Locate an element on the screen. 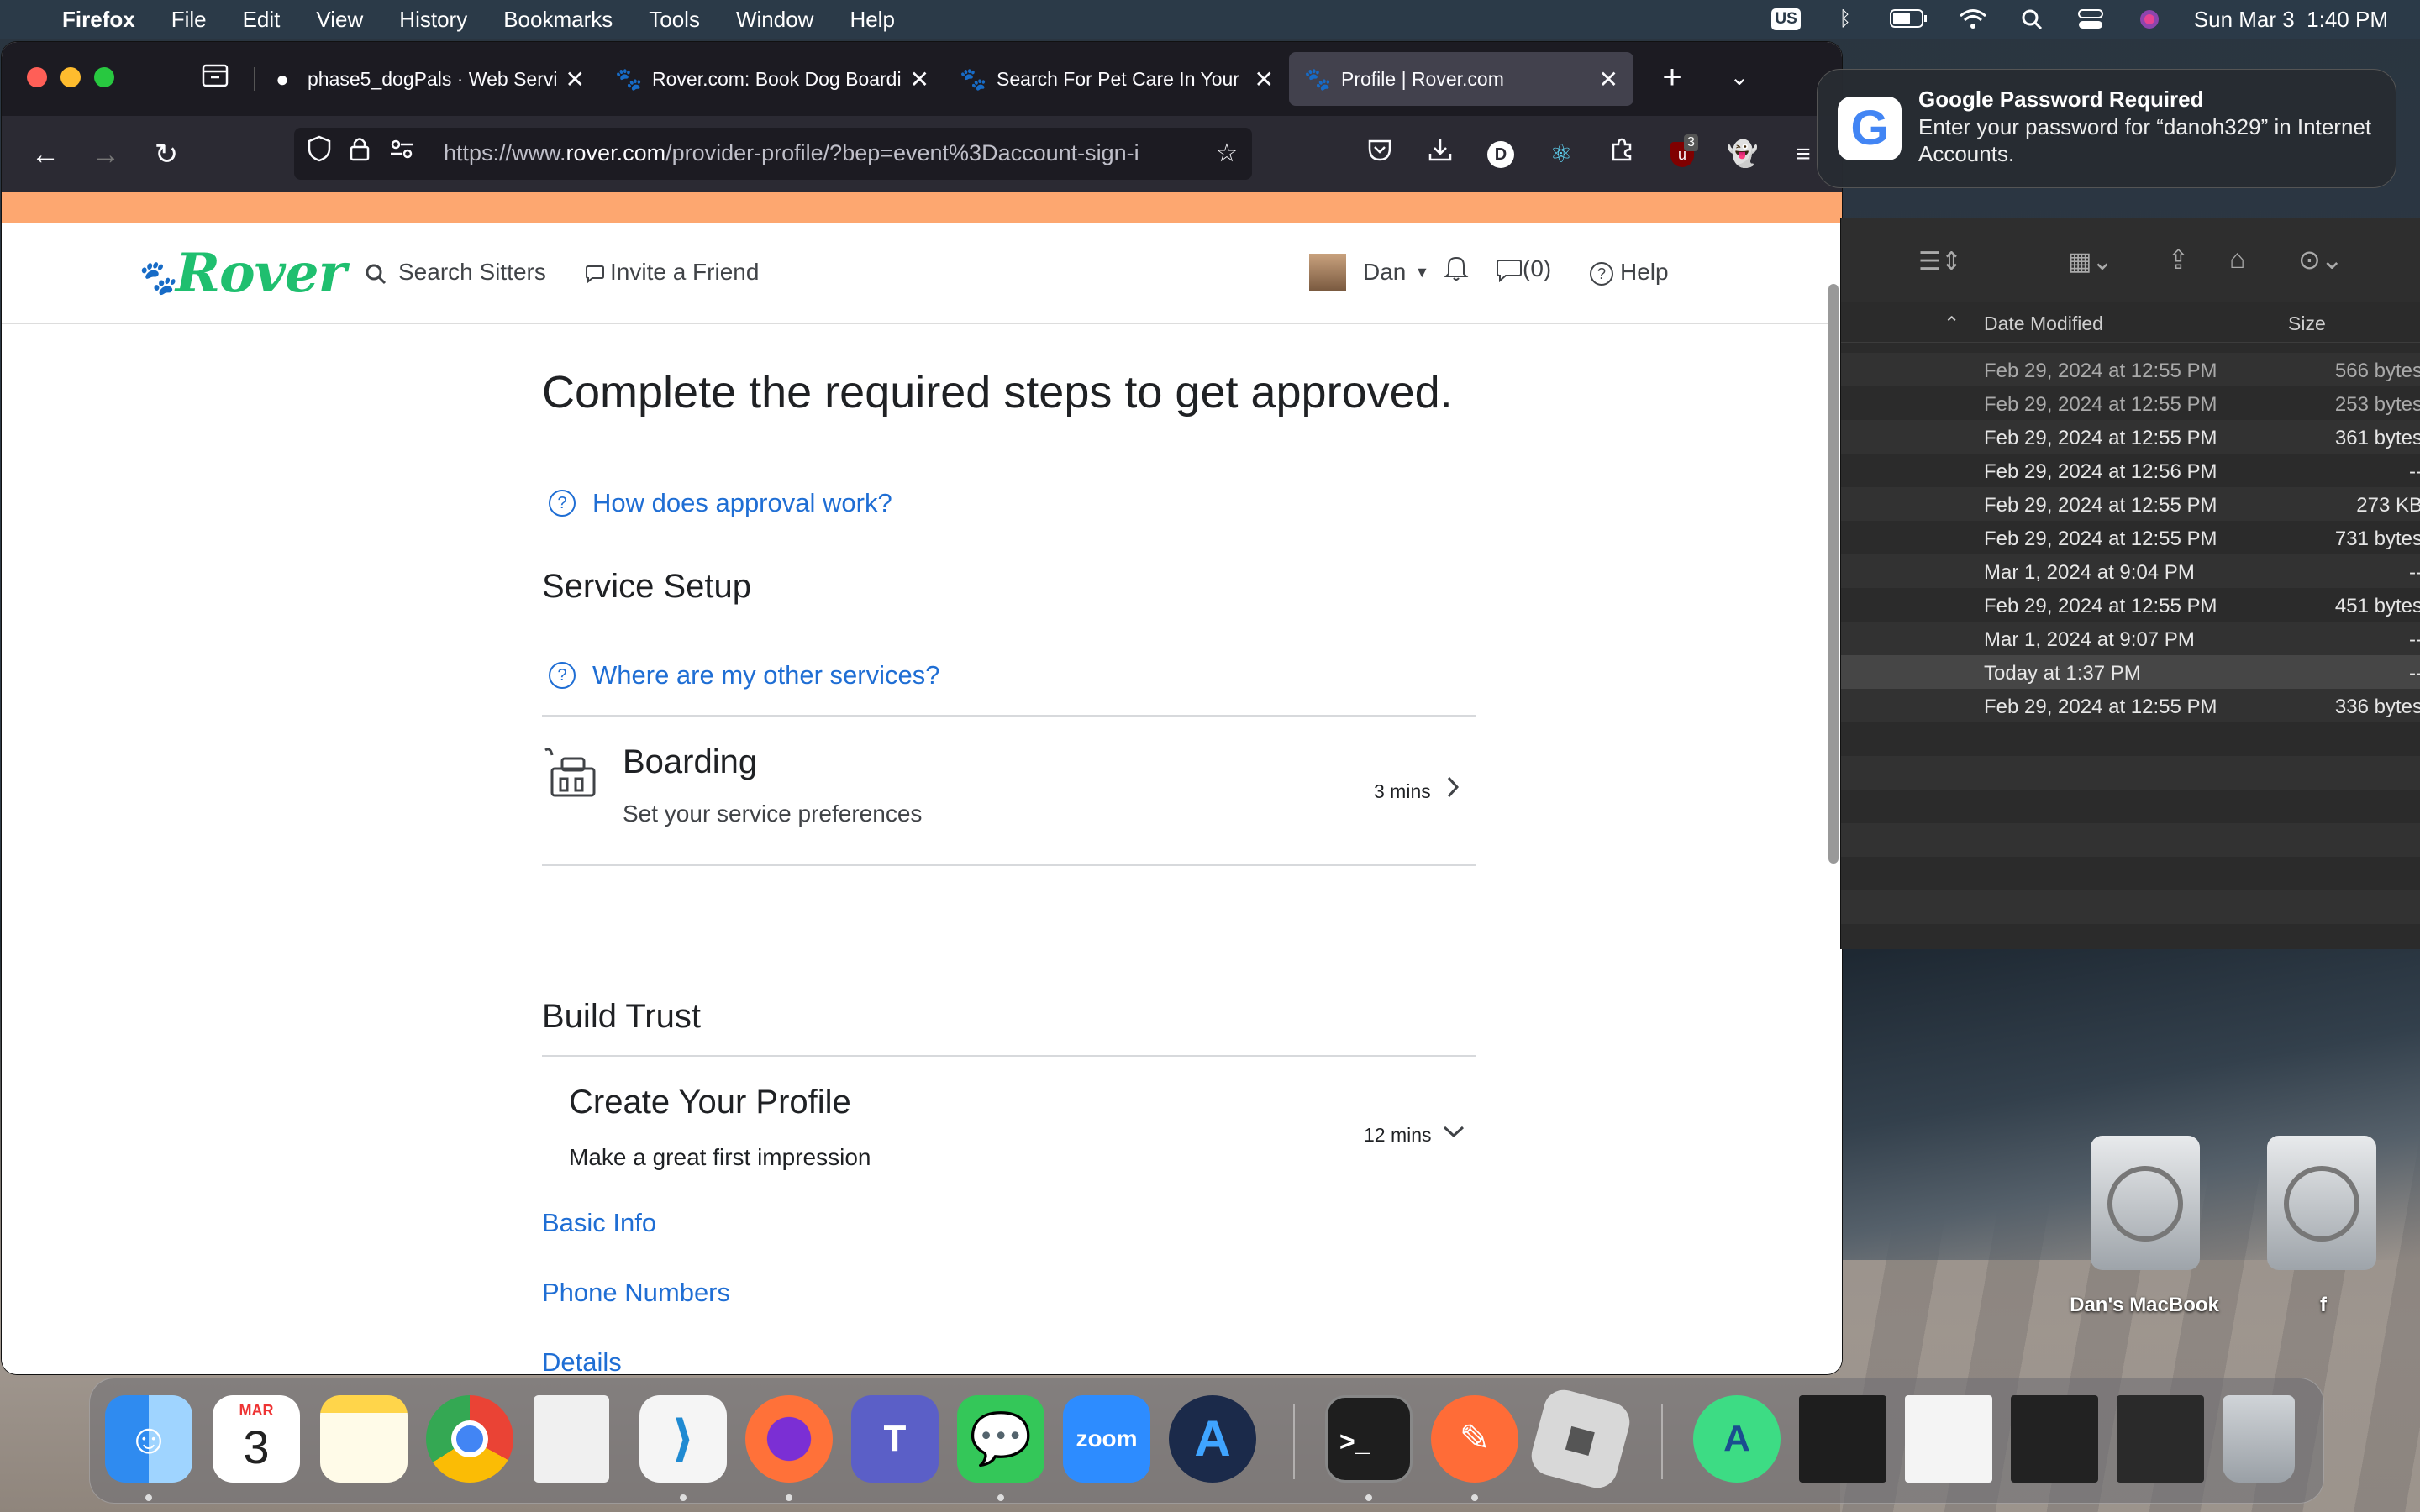  finder-row: Feb 29, 2024 at 12:55 PM 336 bytes is located at coordinates (2130, 705).